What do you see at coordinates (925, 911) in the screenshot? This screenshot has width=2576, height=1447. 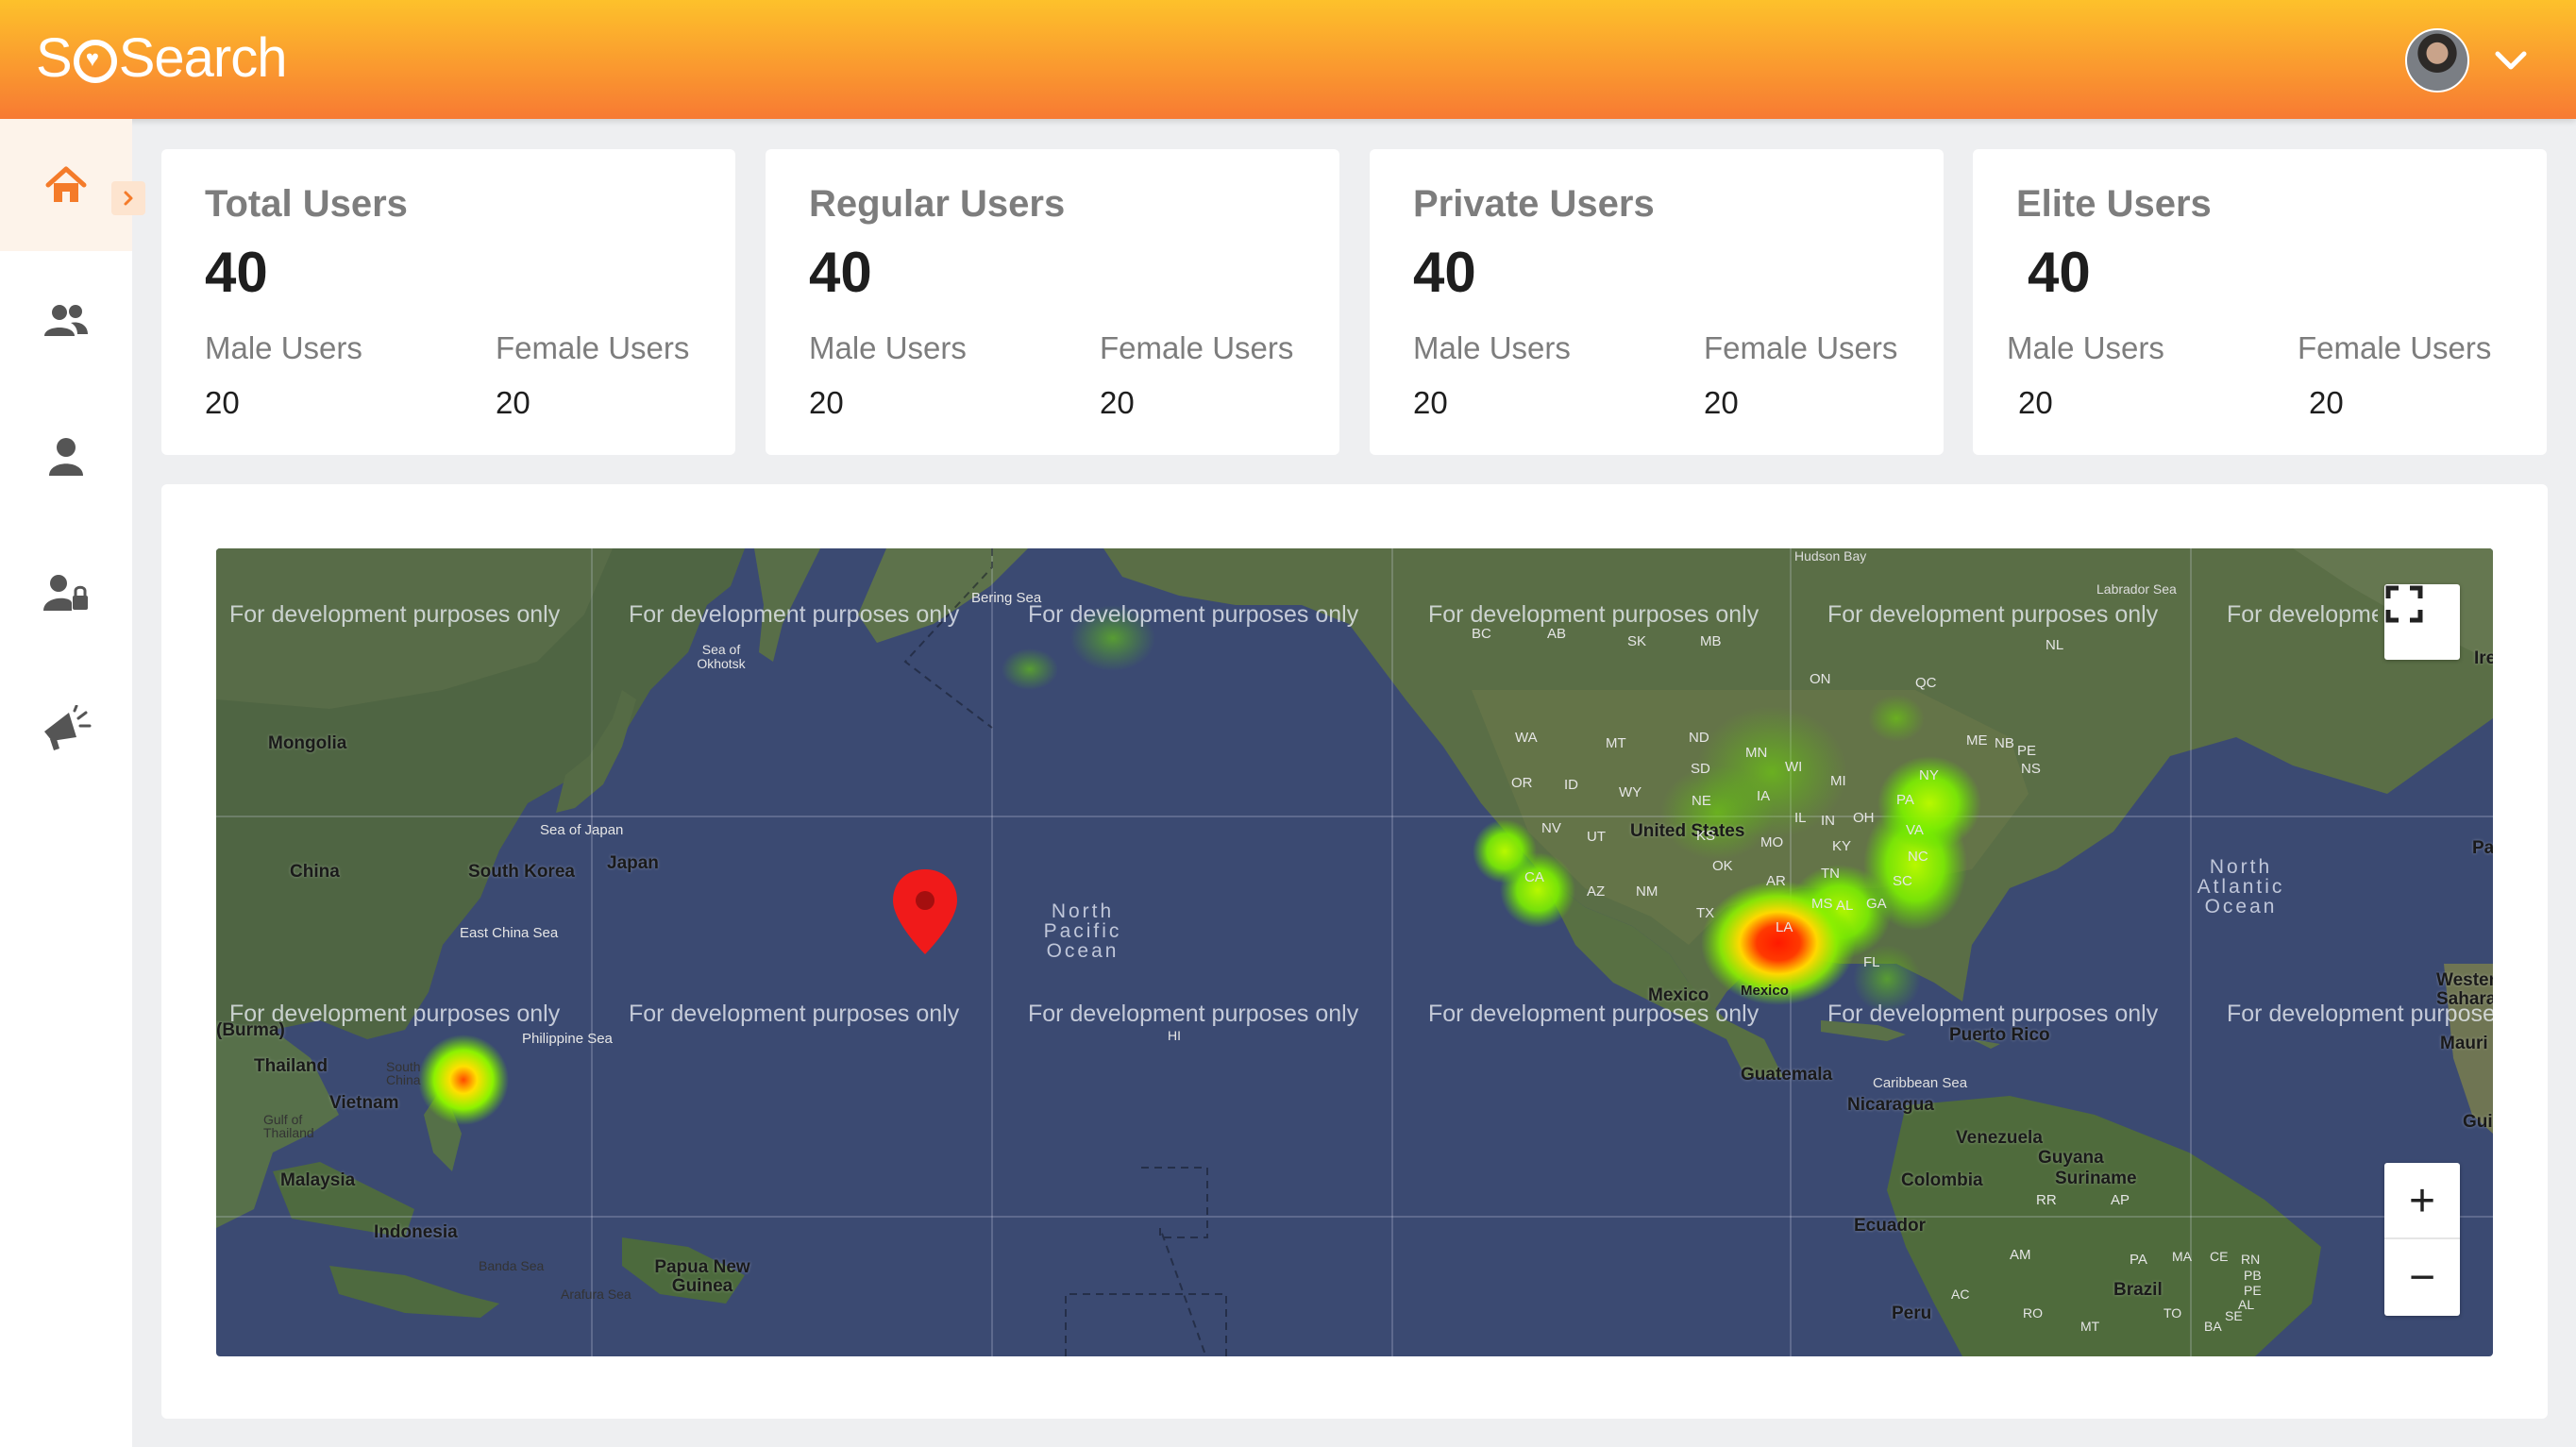 I see `map-marker-icon` at bounding box center [925, 911].